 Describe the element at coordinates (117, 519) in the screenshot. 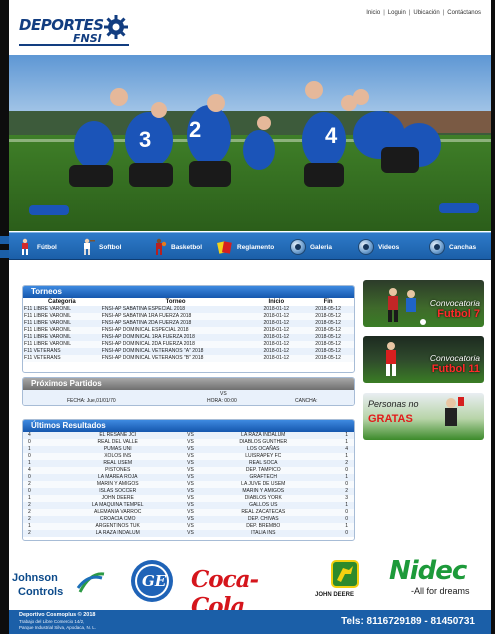

I see `team-cell: CROACIA CMO` at that location.